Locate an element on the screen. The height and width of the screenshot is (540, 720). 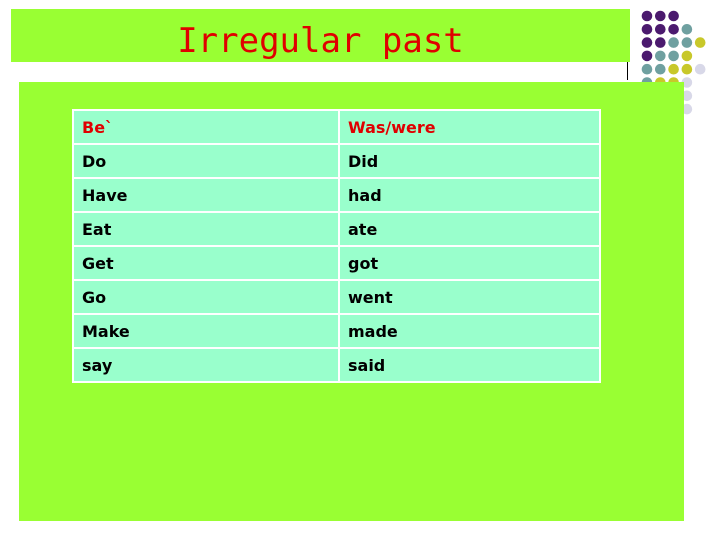
base-form-cell: Do is located at coordinates (206, 161).